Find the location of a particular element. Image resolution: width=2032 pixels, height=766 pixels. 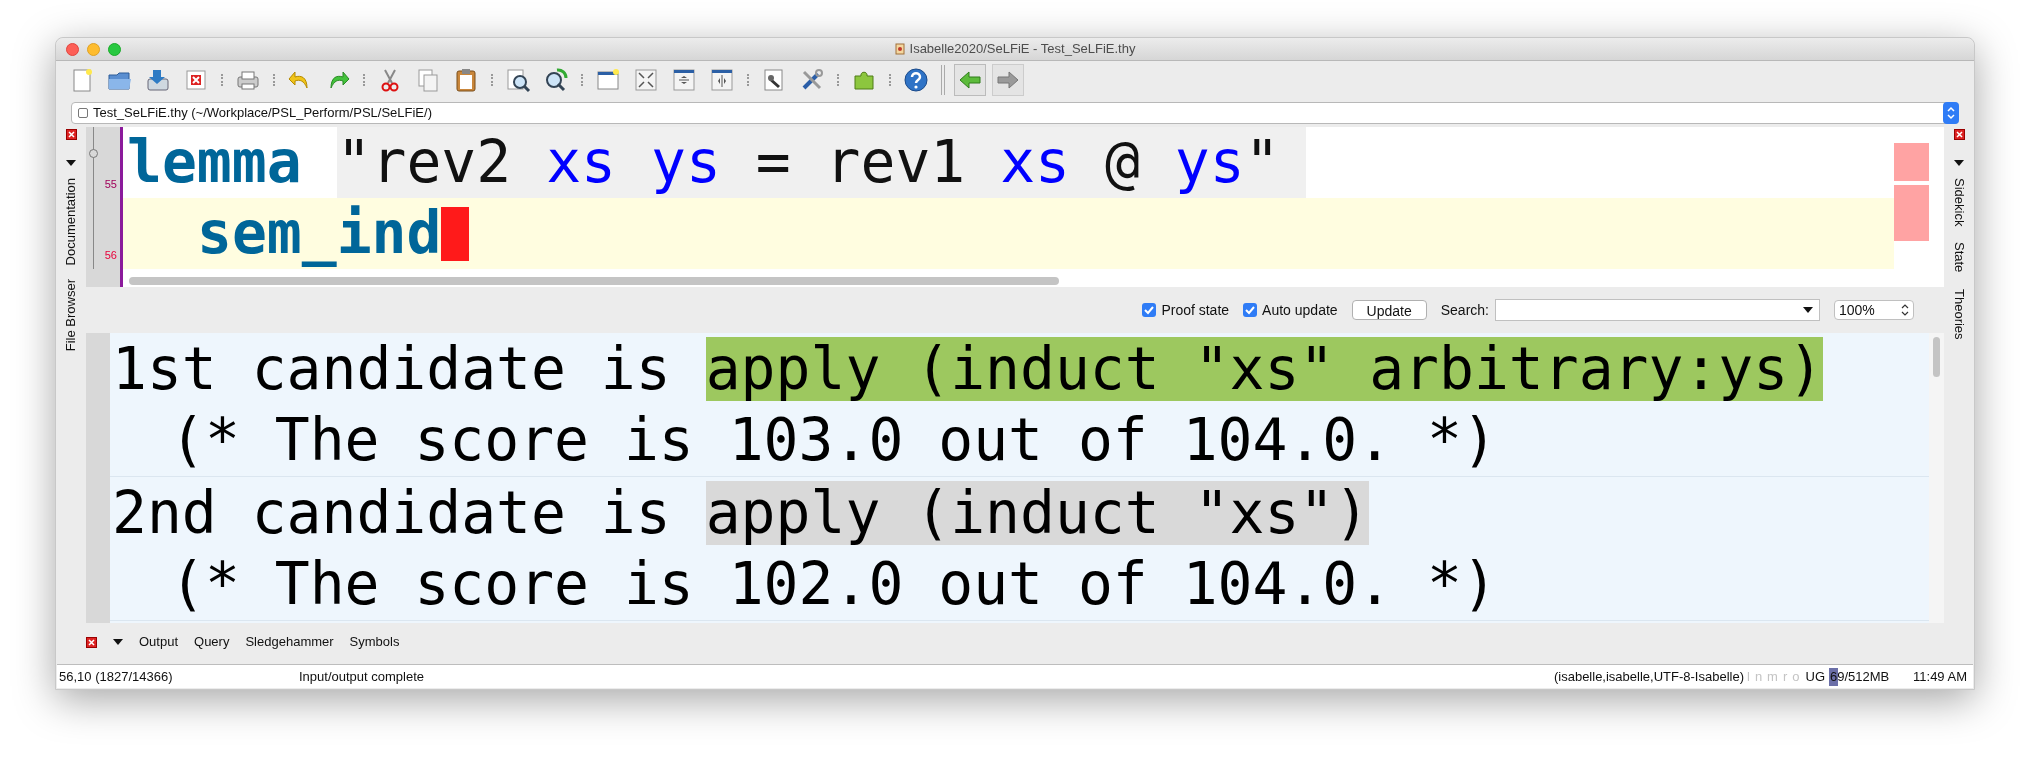

panel-tab: Output is located at coordinates (159, 642).